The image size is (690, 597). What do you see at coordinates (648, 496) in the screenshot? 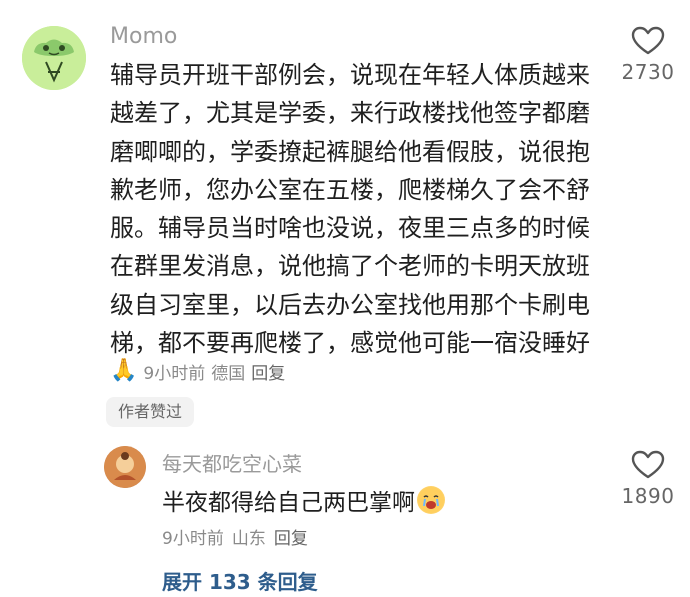
I see `reply-like-count: 1890` at bounding box center [648, 496].